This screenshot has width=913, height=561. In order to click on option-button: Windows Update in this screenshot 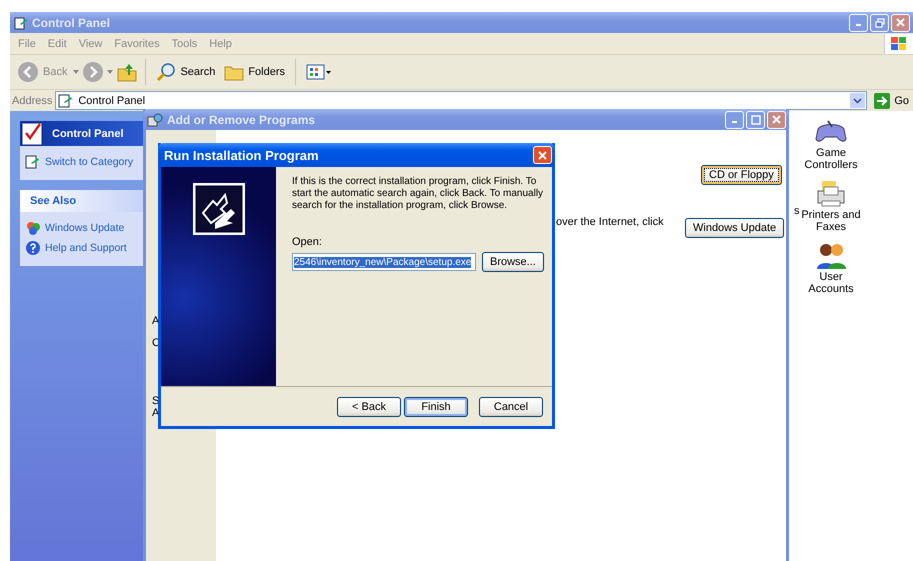, I will do `click(734, 228)`.